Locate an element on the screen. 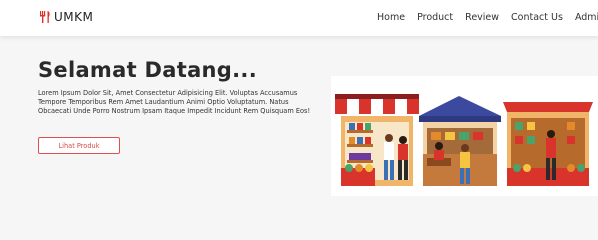 The image size is (598, 240). brand-logo: UMKM is located at coordinates (65, 17).